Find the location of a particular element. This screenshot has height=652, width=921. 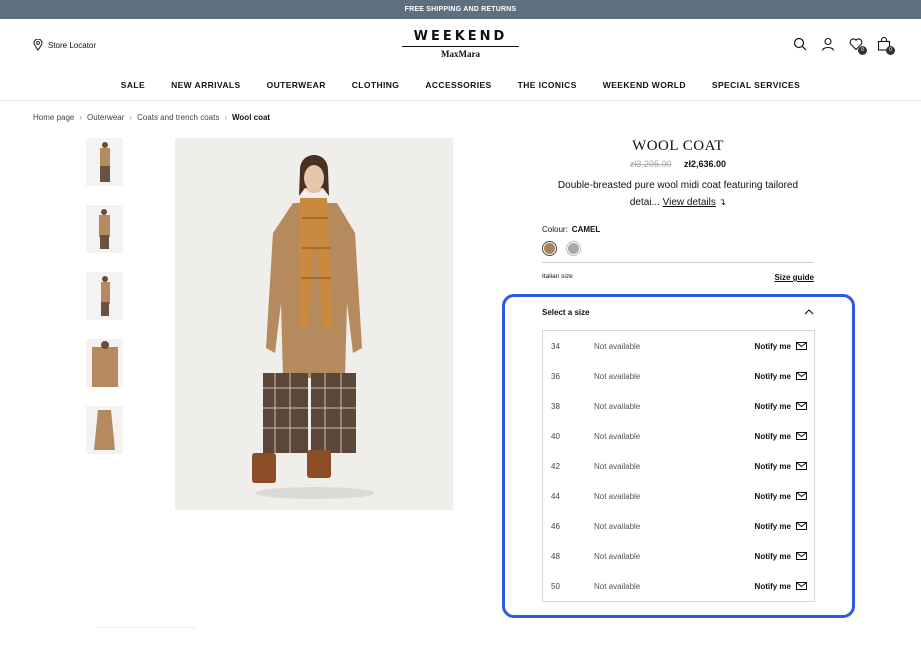

colour-label: Colour: CAMEL is located at coordinates (678, 229).